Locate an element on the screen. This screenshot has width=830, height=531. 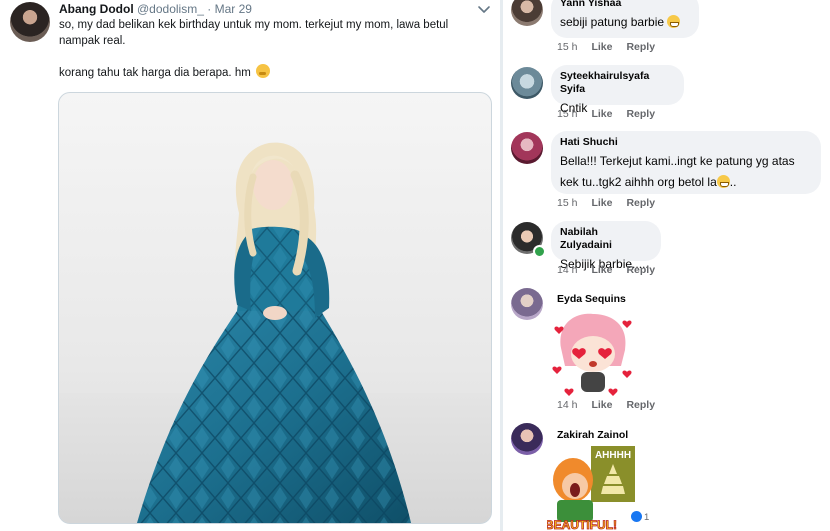
tweet-author-handle: @dodolism_ is located at coordinates (170, 9).